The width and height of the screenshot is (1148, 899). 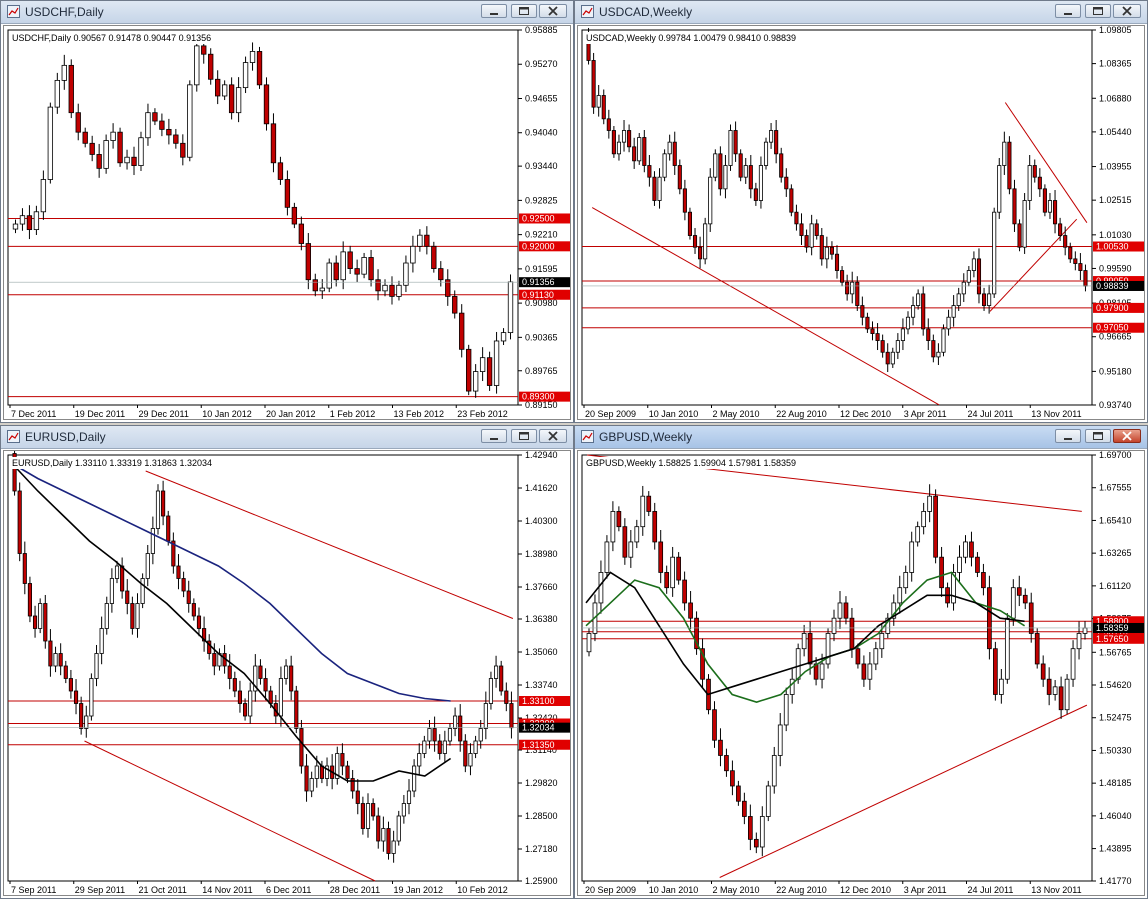 What do you see at coordinates (541, 166) in the screenshot?
I see `y-tick-label: 0.93440` at bounding box center [541, 166].